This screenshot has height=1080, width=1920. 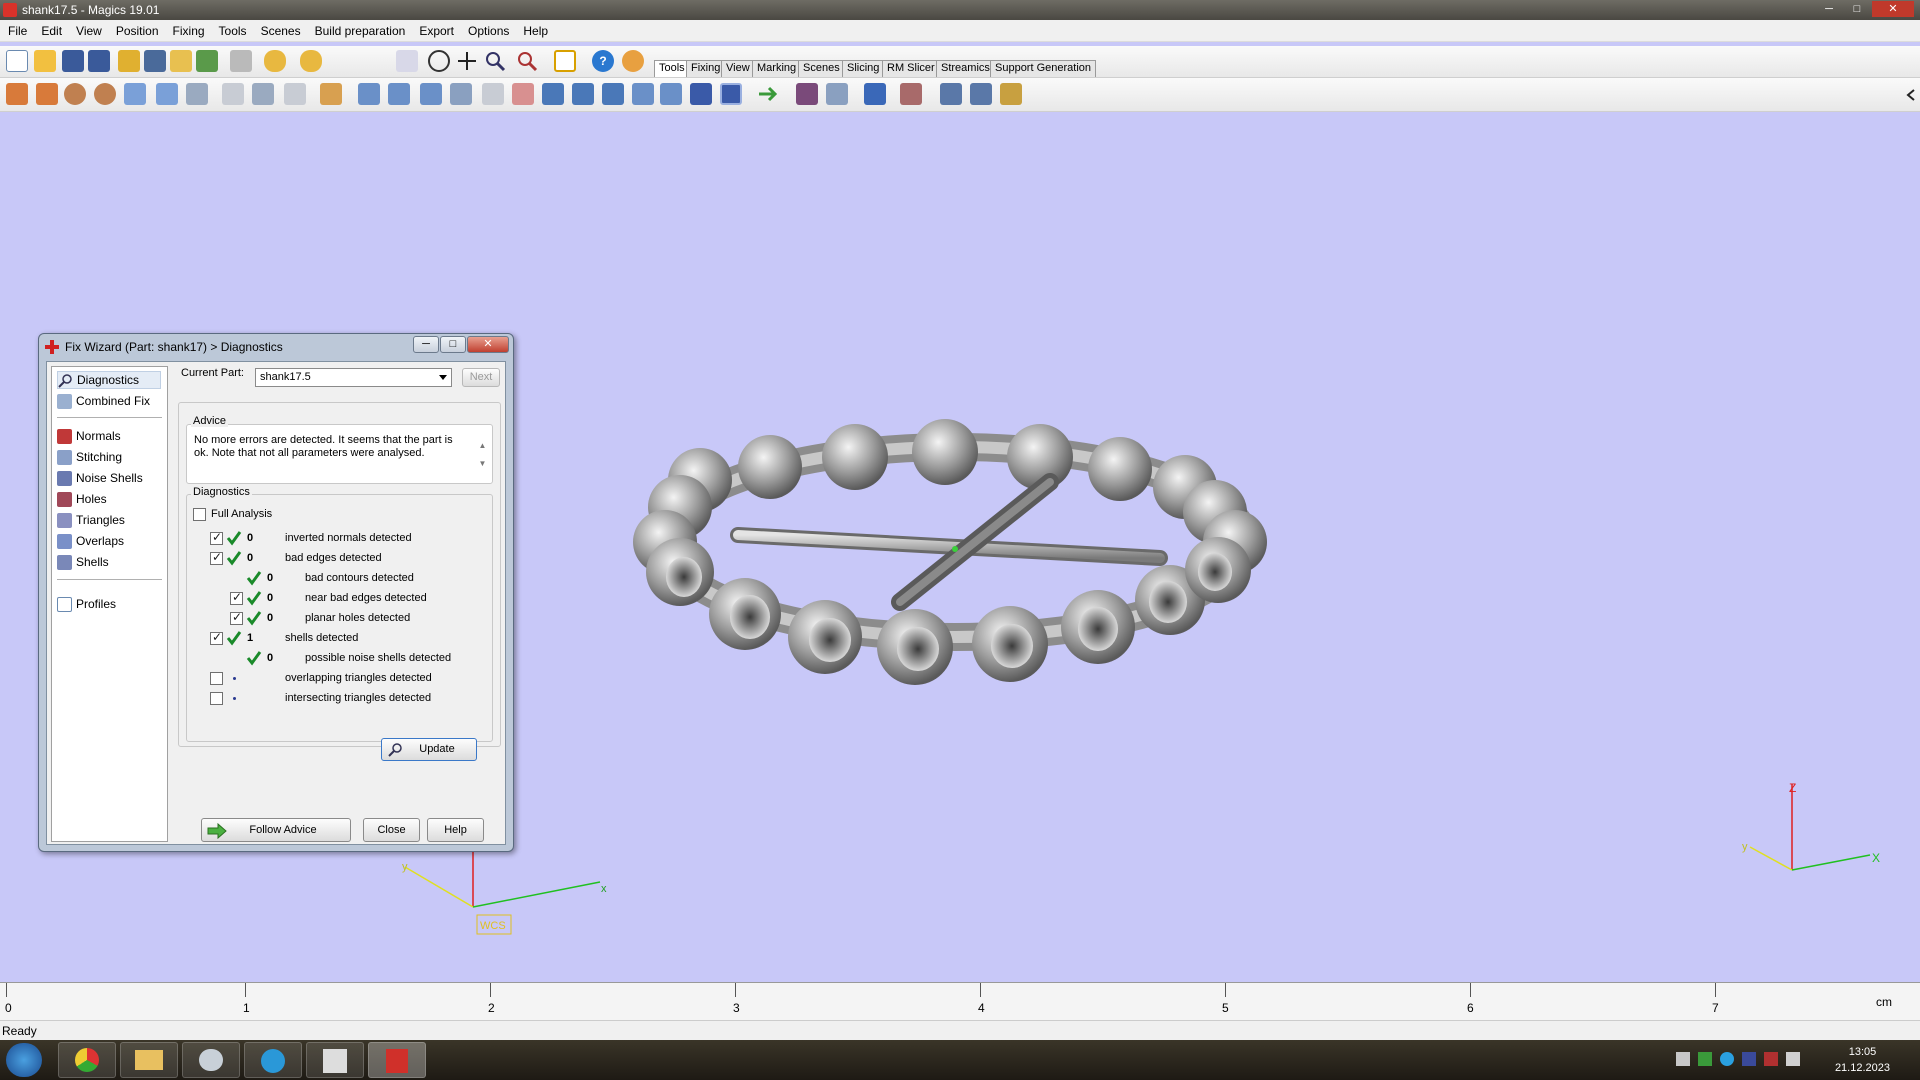 I want to click on nav-normals: Normals, so click(x=89, y=436).